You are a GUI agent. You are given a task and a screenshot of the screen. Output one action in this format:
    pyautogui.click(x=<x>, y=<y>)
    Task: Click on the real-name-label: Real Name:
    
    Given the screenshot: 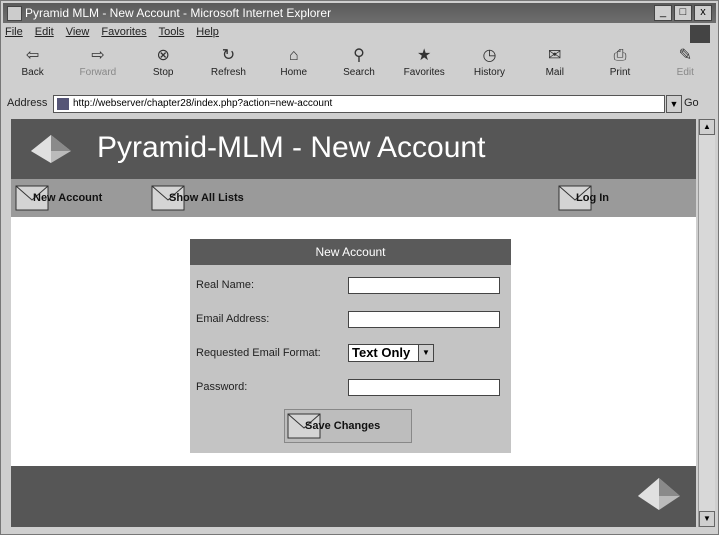 What is the action you would take?
    pyautogui.click(x=225, y=285)
    